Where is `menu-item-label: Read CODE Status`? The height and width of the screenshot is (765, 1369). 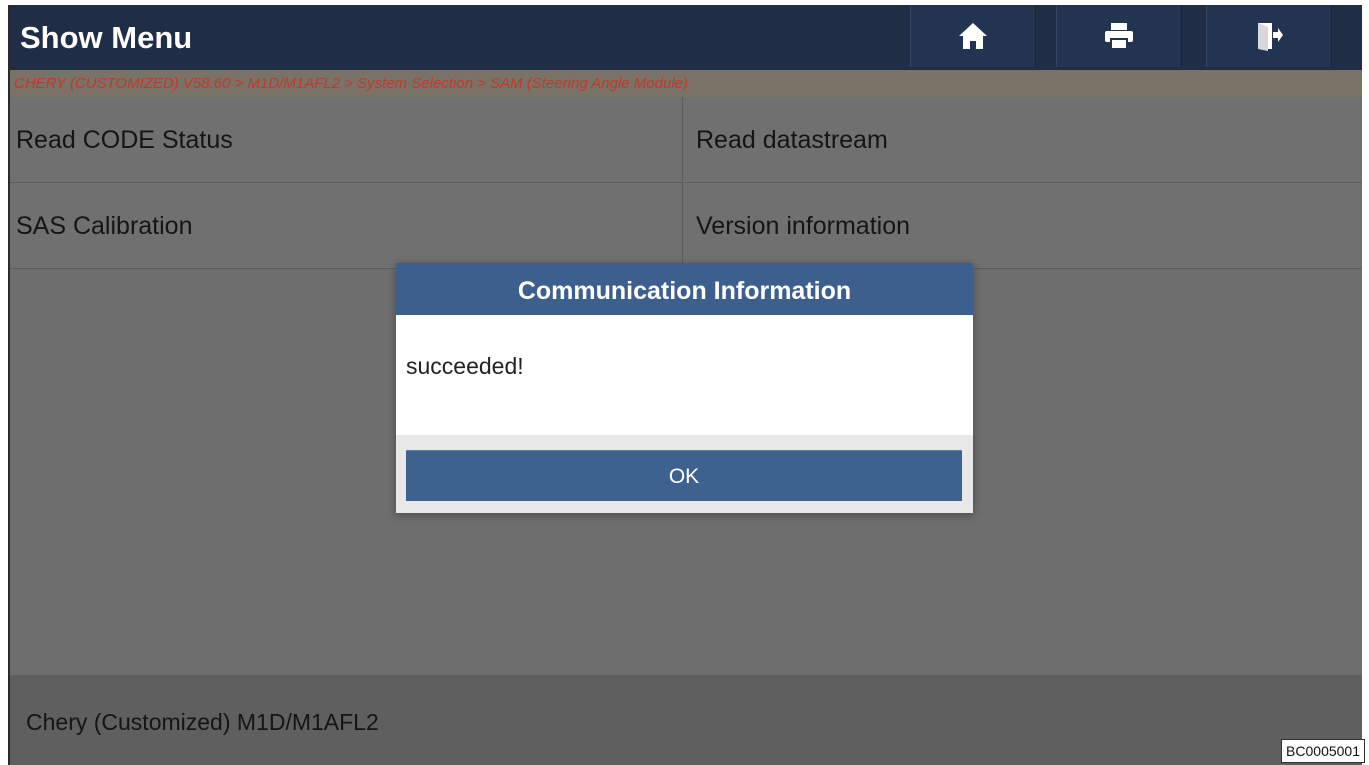
menu-item-label: Read CODE Status is located at coordinates (124, 140).